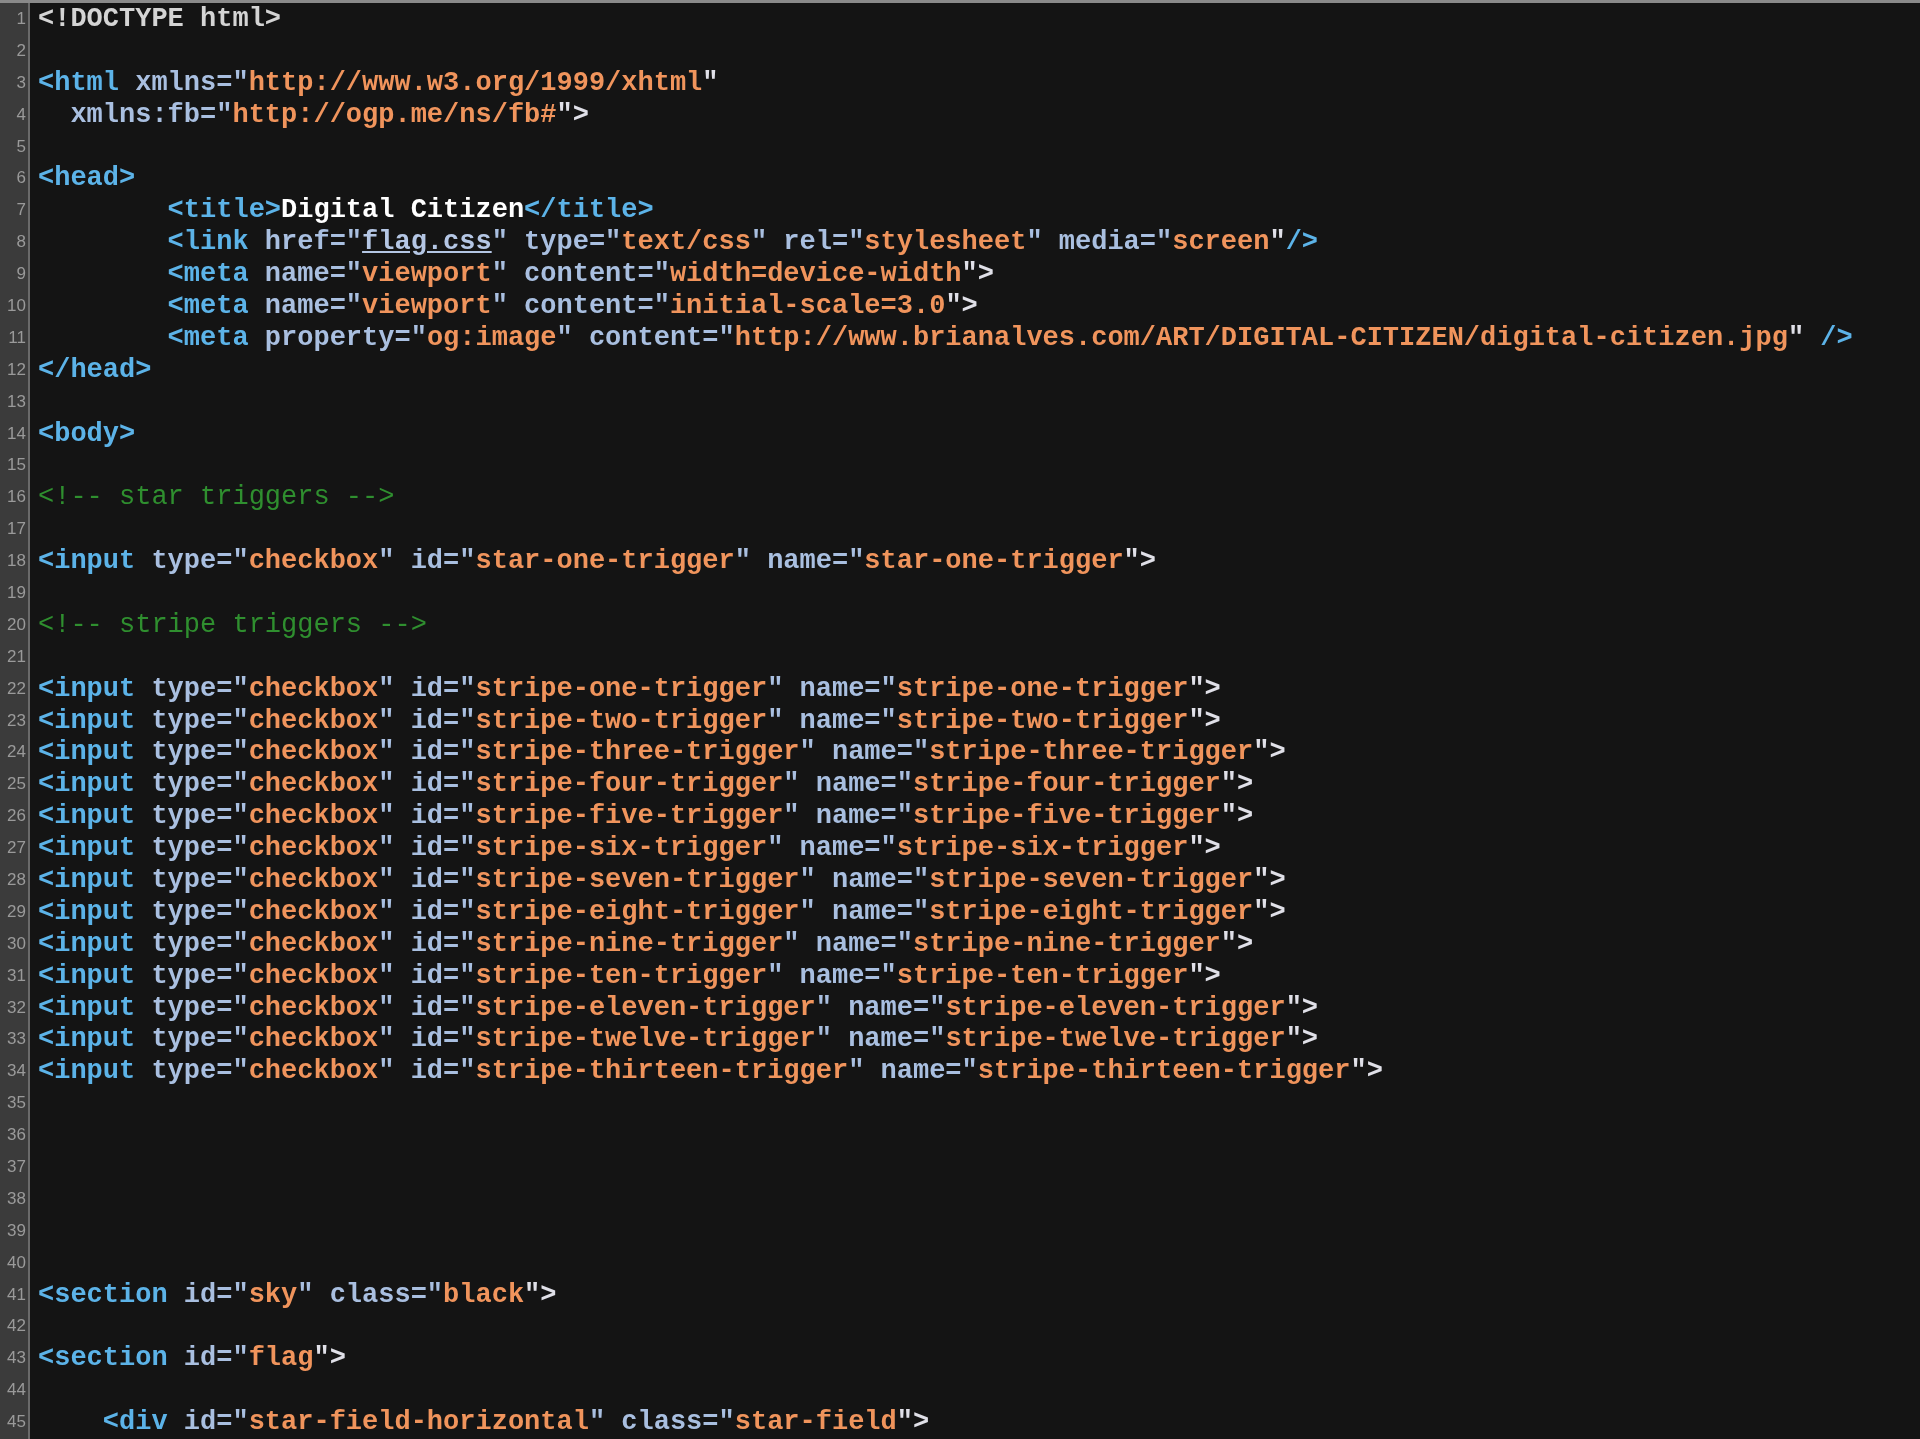  What do you see at coordinates (297, 1294) in the screenshot?
I see `code-line: <section id="sky" class="black">` at bounding box center [297, 1294].